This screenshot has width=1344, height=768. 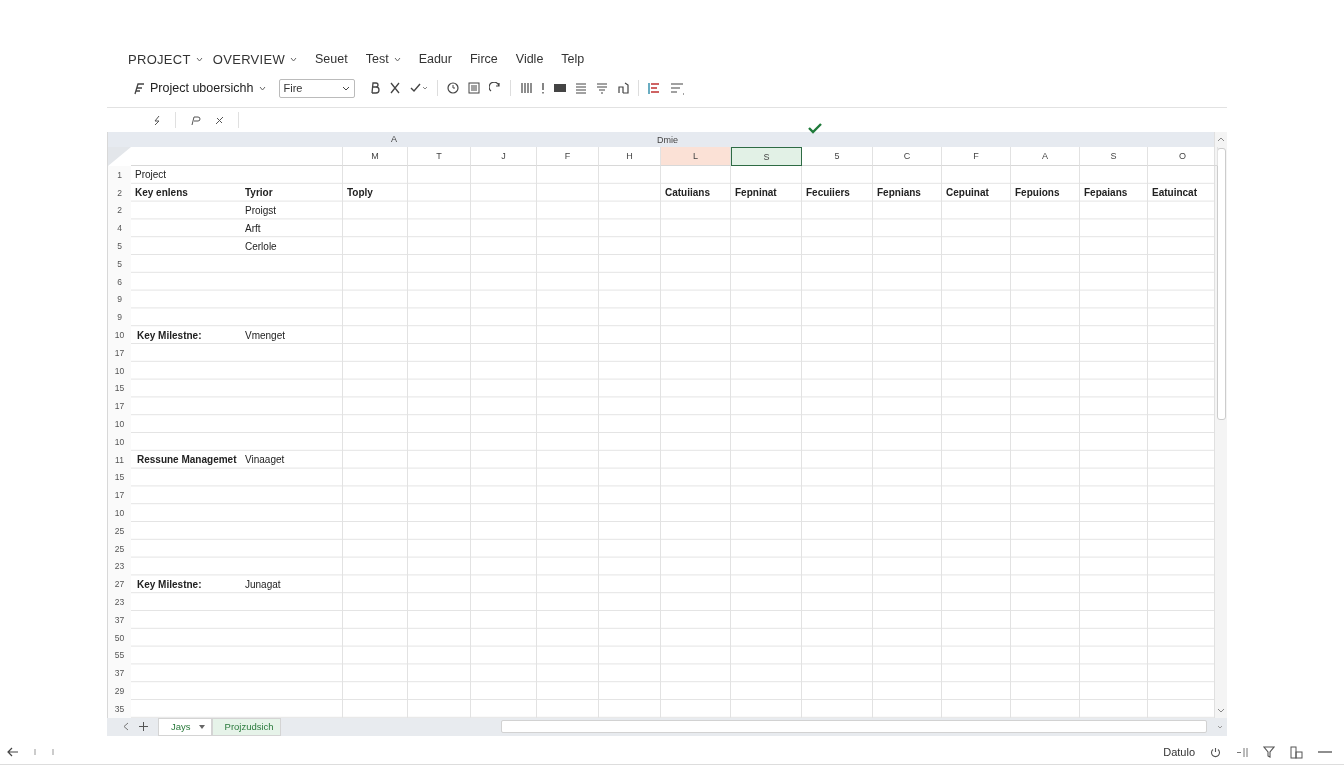 I want to click on menu-item: Eadur, so click(x=435, y=59).